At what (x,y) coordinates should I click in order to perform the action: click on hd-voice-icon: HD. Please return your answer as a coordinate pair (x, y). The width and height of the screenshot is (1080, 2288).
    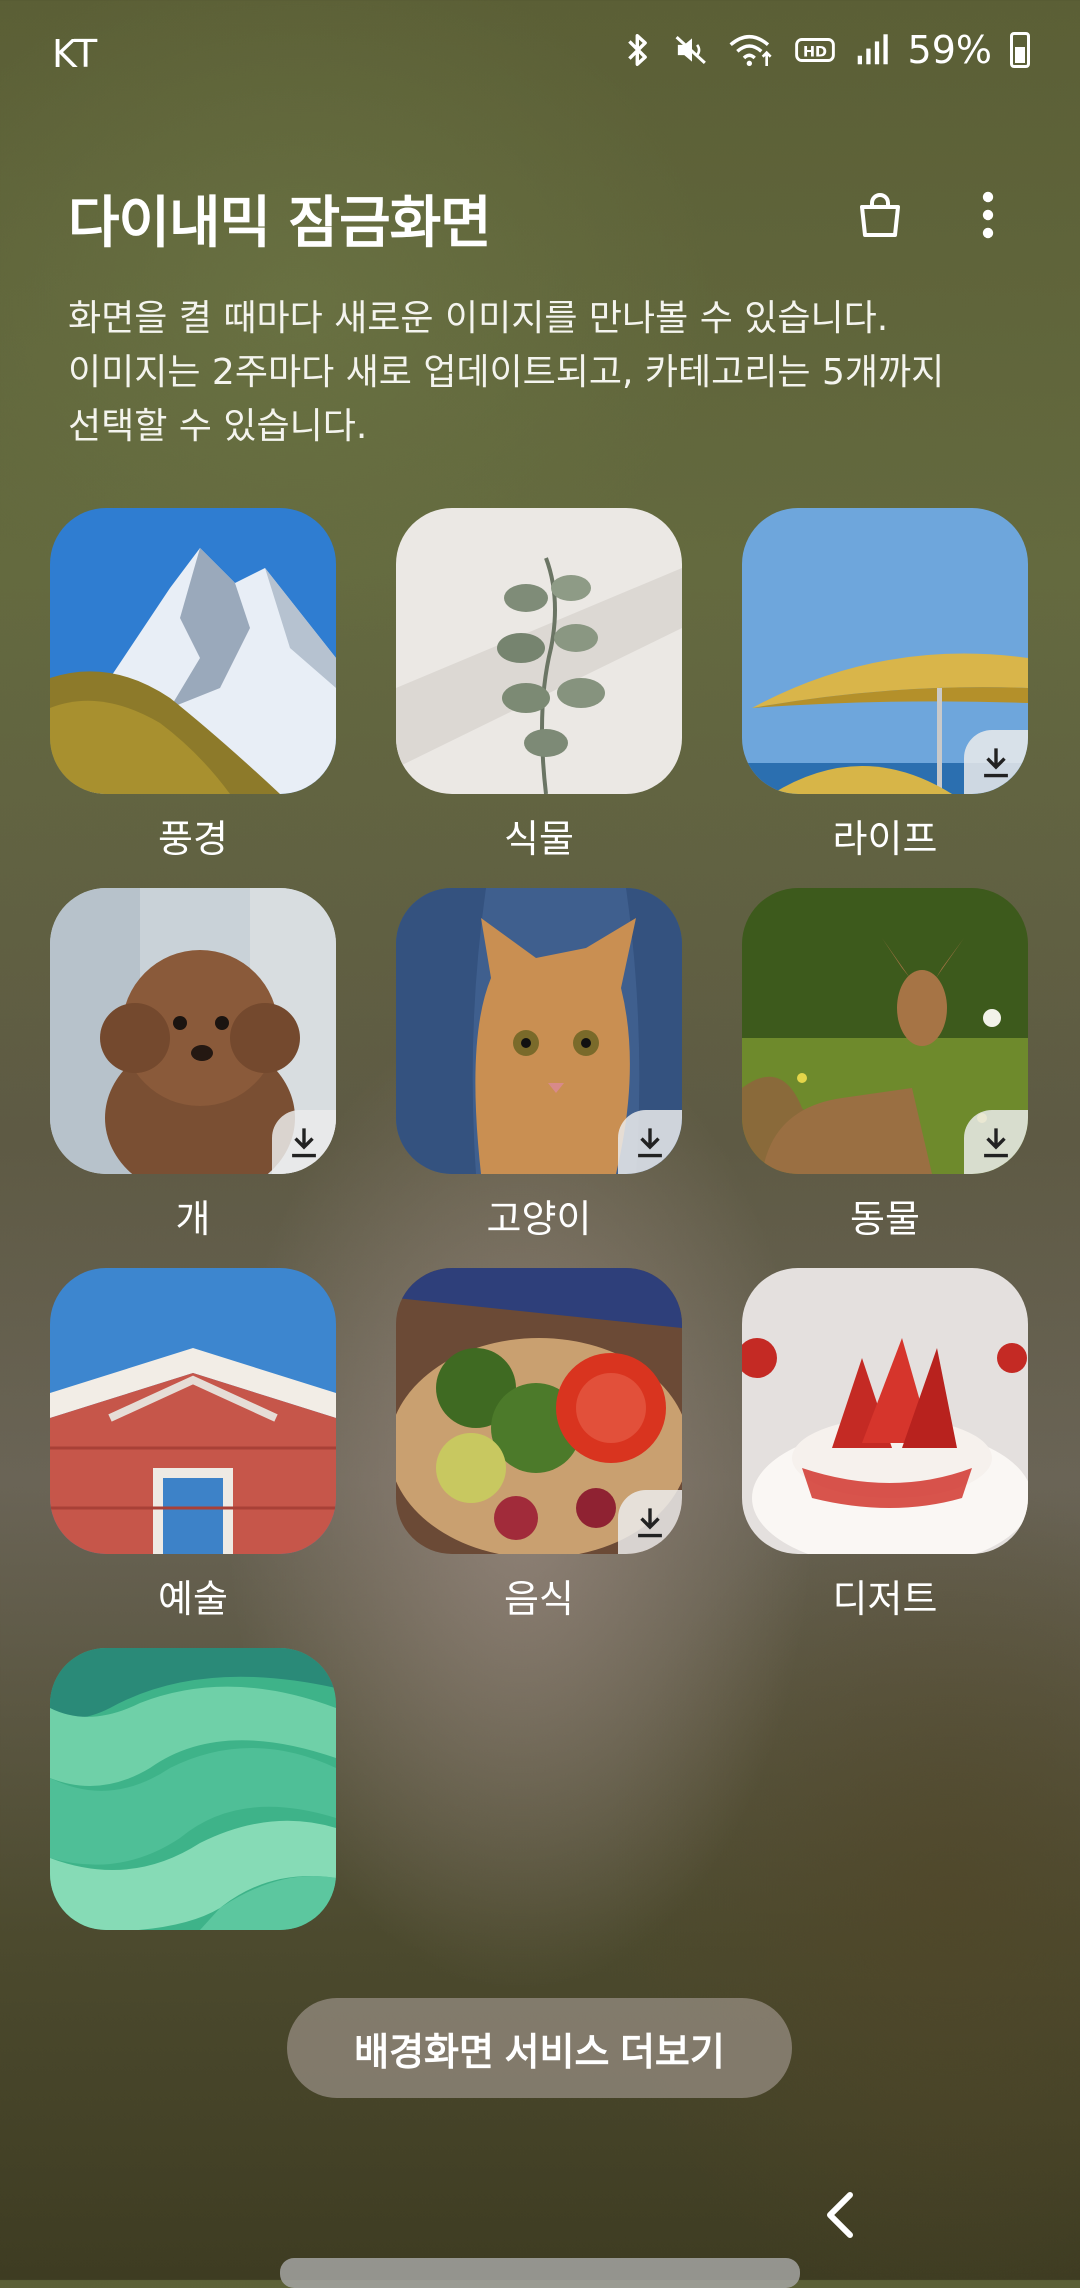
    Looking at the image, I should click on (814, 50).